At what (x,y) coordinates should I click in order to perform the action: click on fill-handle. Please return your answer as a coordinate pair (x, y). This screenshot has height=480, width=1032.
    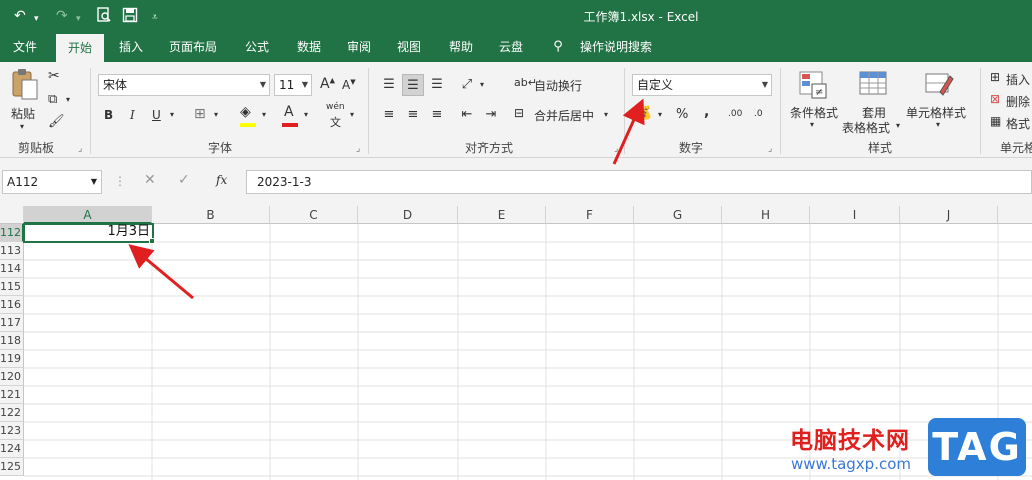
    Looking at the image, I should click on (152, 241).